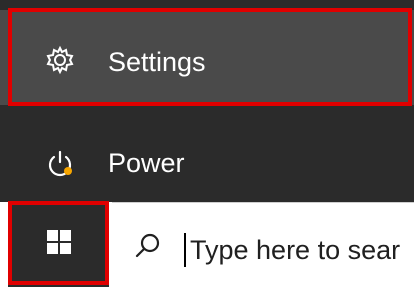 The height and width of the screenshot is (287, 414). Describe the element at coordinates (185, 250) in the screenshot. I see `text-cursor` at that location.